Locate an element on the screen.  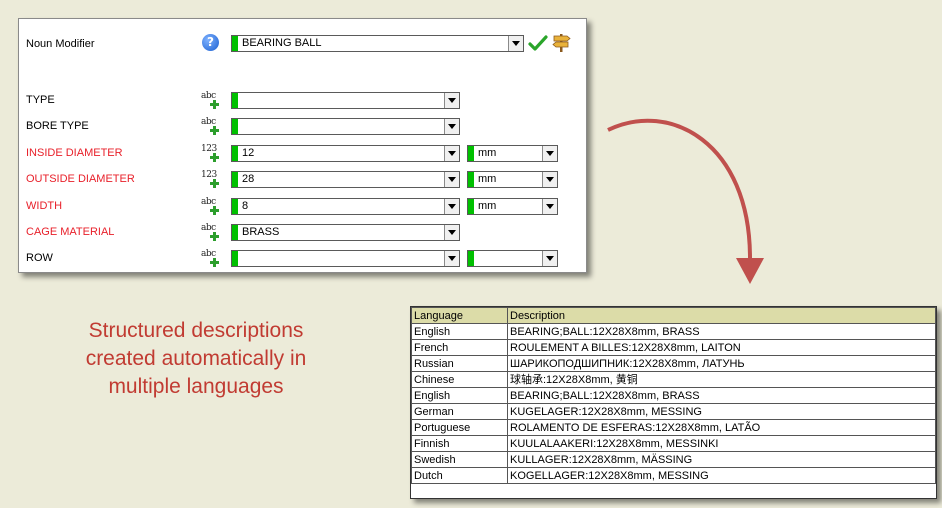
language-cell: Russian is located at coordinates (459, 363).